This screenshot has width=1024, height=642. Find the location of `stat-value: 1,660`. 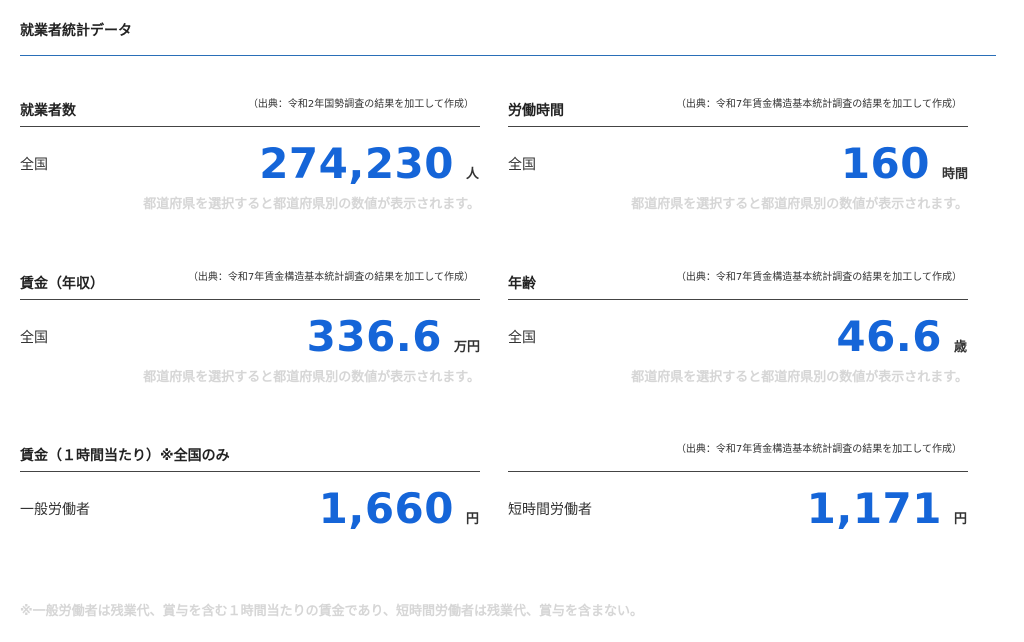

stat-value: 1,660 is located at coordinates (386, 508).